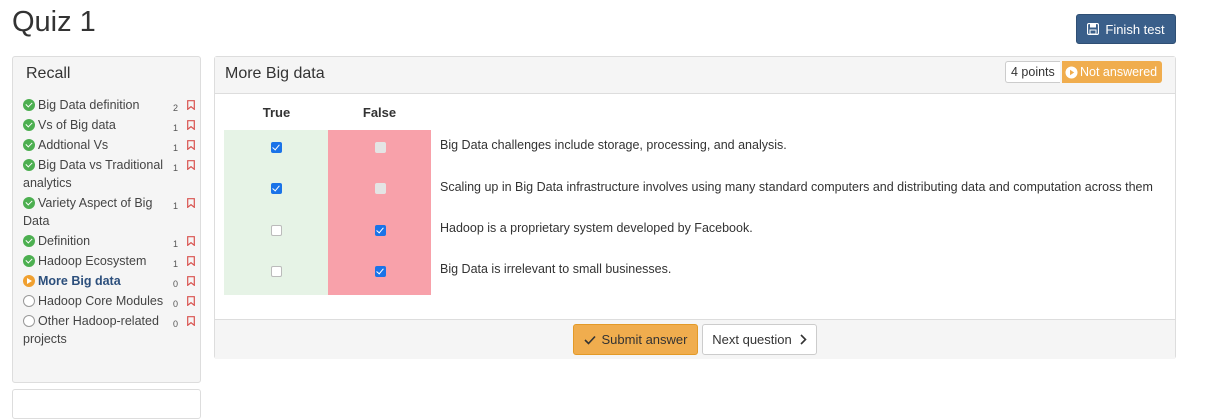 The width and height of the screenshot is (1226, 419). I want to click on next-question-button: Next question, so click(759, 339).